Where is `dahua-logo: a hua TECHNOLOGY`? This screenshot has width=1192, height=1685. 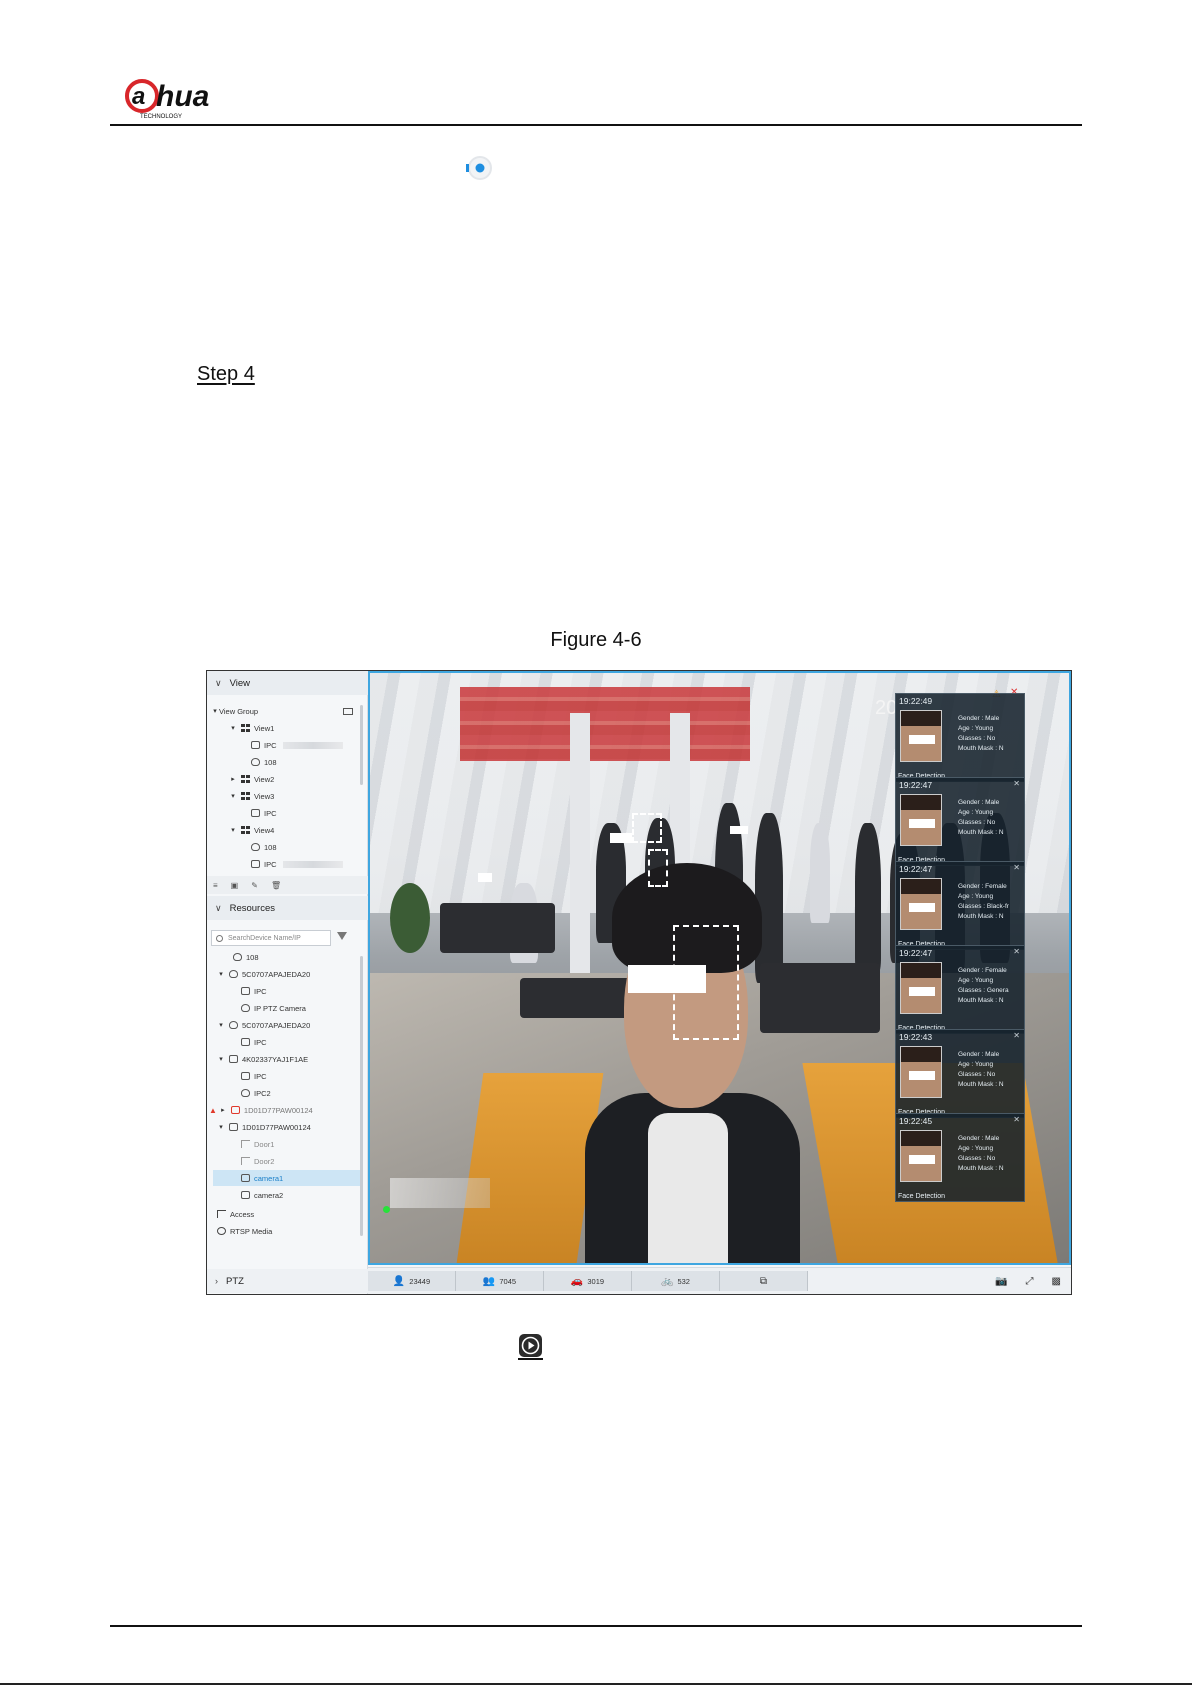 dahua-logo: a hua TECHNOLOGY is located at coordinates (167, 99).